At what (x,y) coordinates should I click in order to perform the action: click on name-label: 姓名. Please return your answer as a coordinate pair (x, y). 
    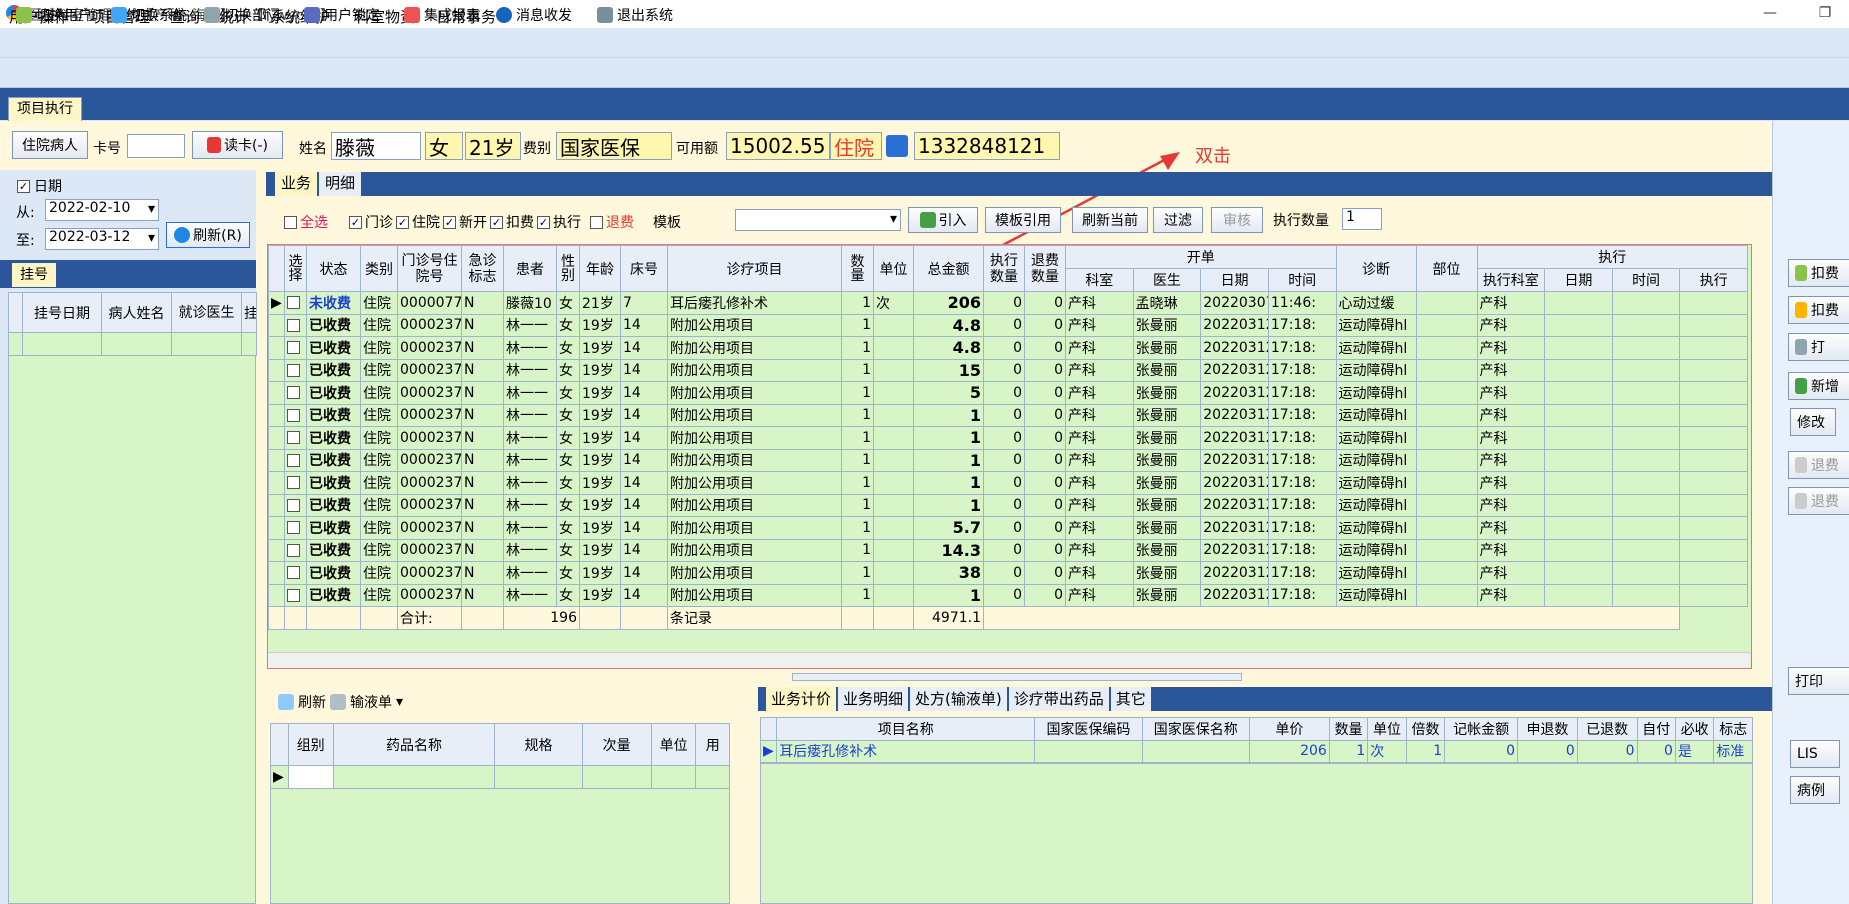
    Looking at the image, I should click on (313, 149).